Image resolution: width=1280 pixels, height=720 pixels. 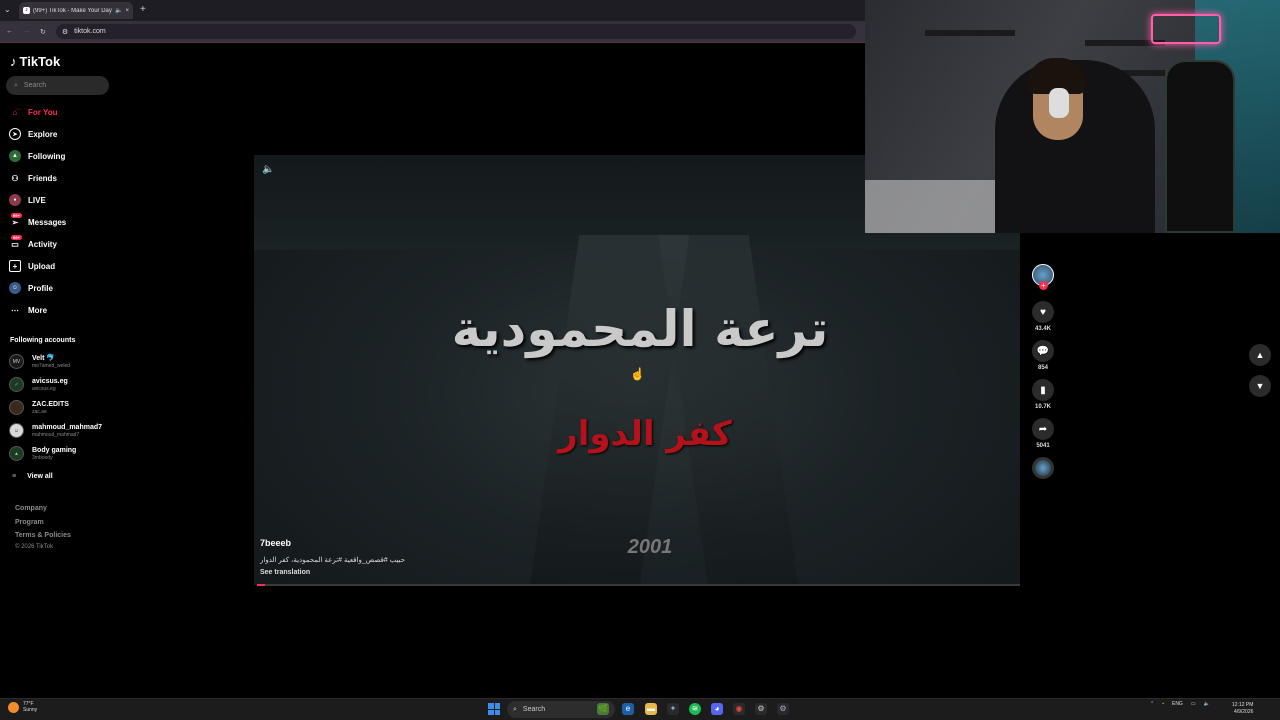 I want to click on chevron-down-icon: ▼, so click(x=1260, y=386).